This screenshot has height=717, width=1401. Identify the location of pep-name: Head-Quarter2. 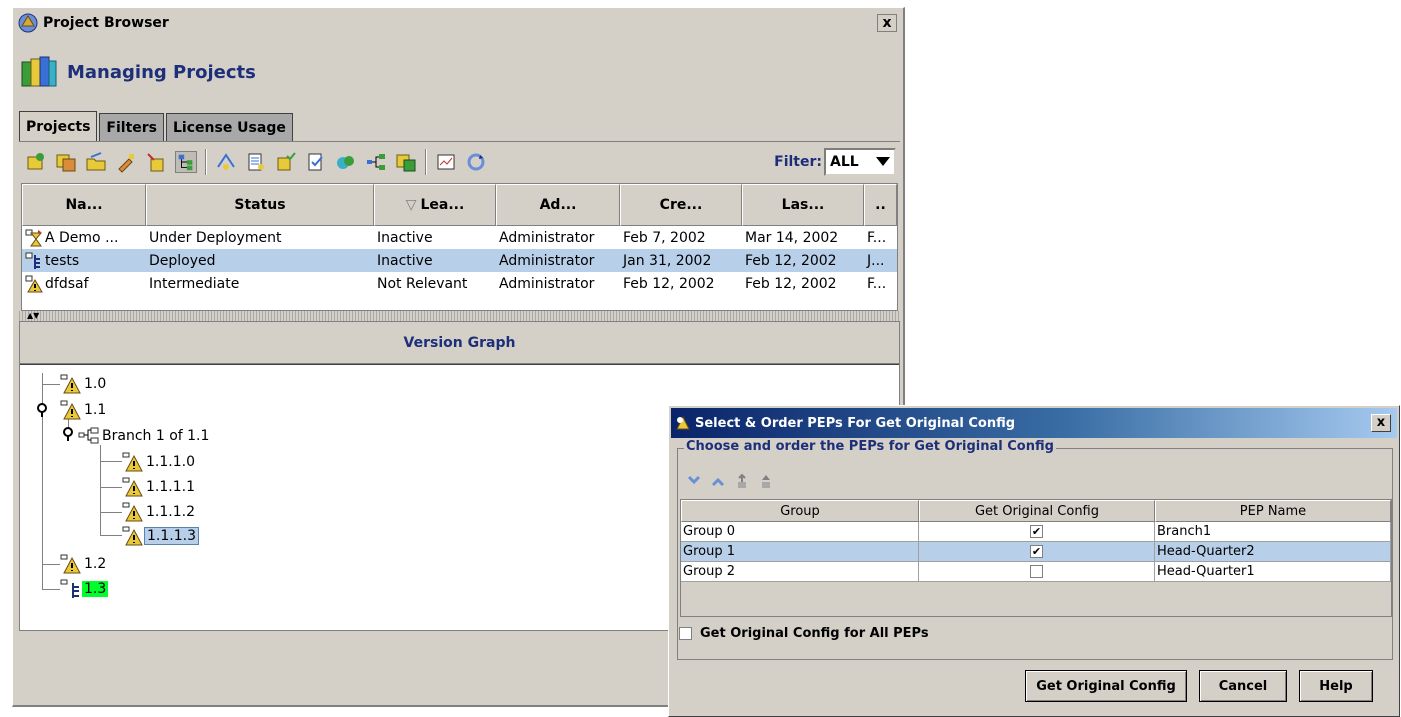
(1206, 551).